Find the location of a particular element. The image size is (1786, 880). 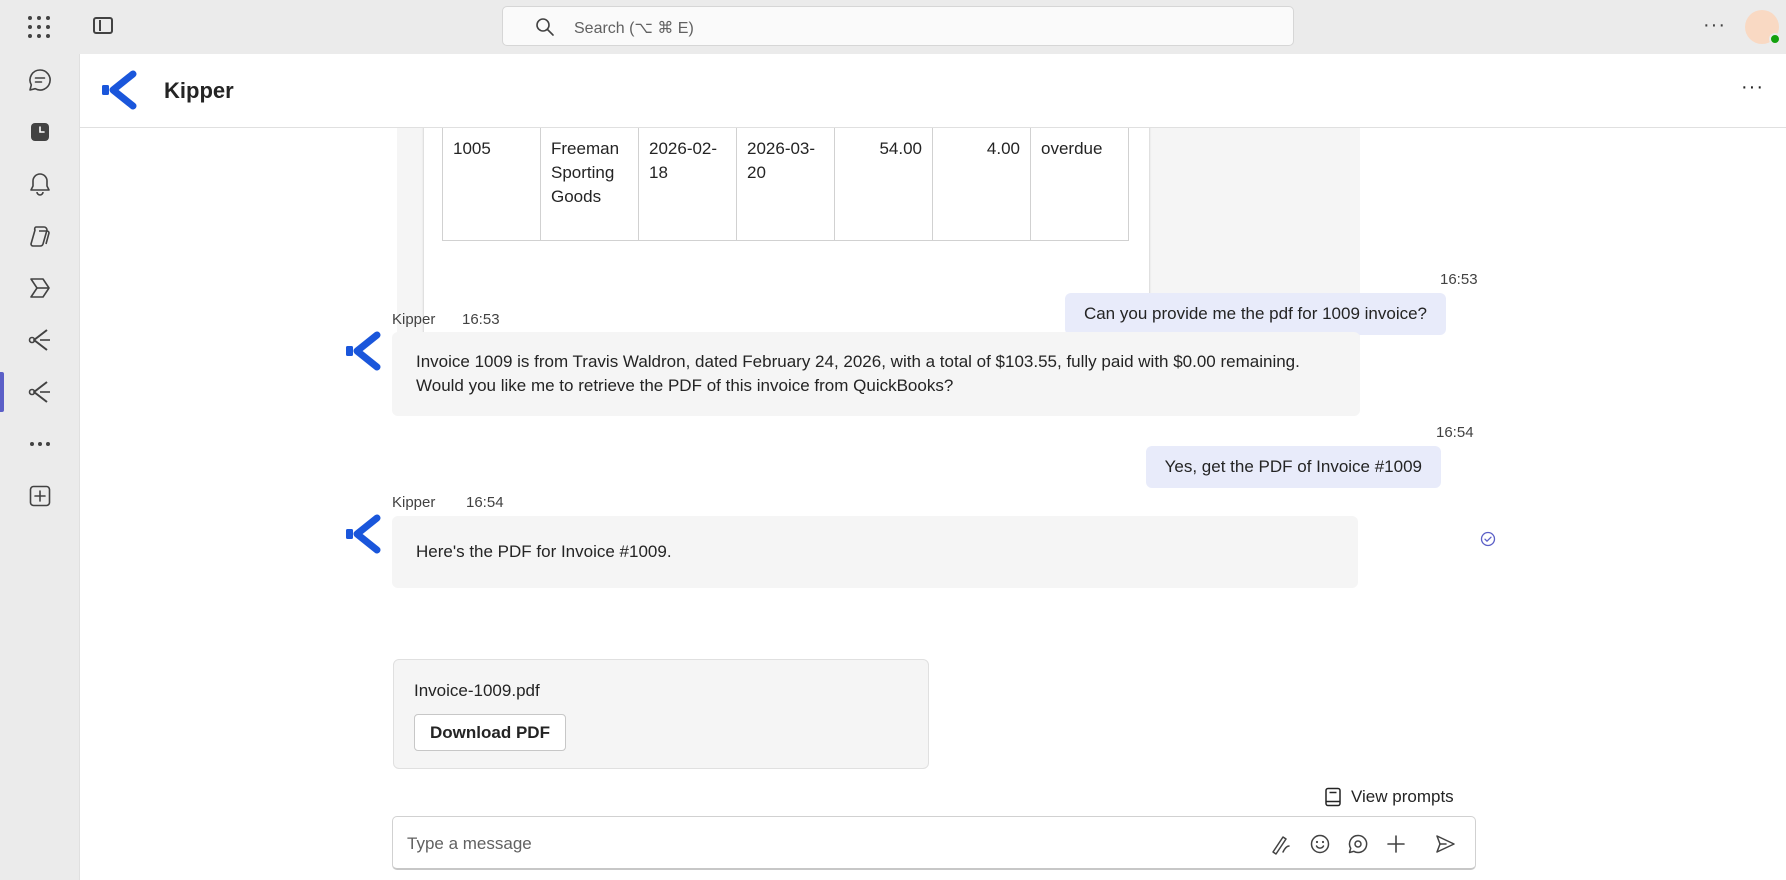

rail-item-chat is located at coordinates (40, 80).